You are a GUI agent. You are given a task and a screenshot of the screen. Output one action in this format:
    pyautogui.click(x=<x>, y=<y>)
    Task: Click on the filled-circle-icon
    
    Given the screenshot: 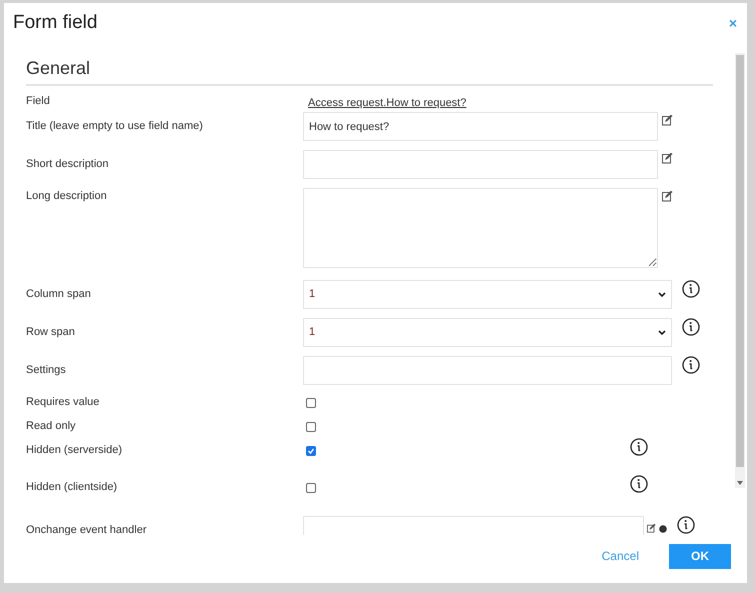 What is the action you would take?
    pyautogui.click(x=663, y=528)
    